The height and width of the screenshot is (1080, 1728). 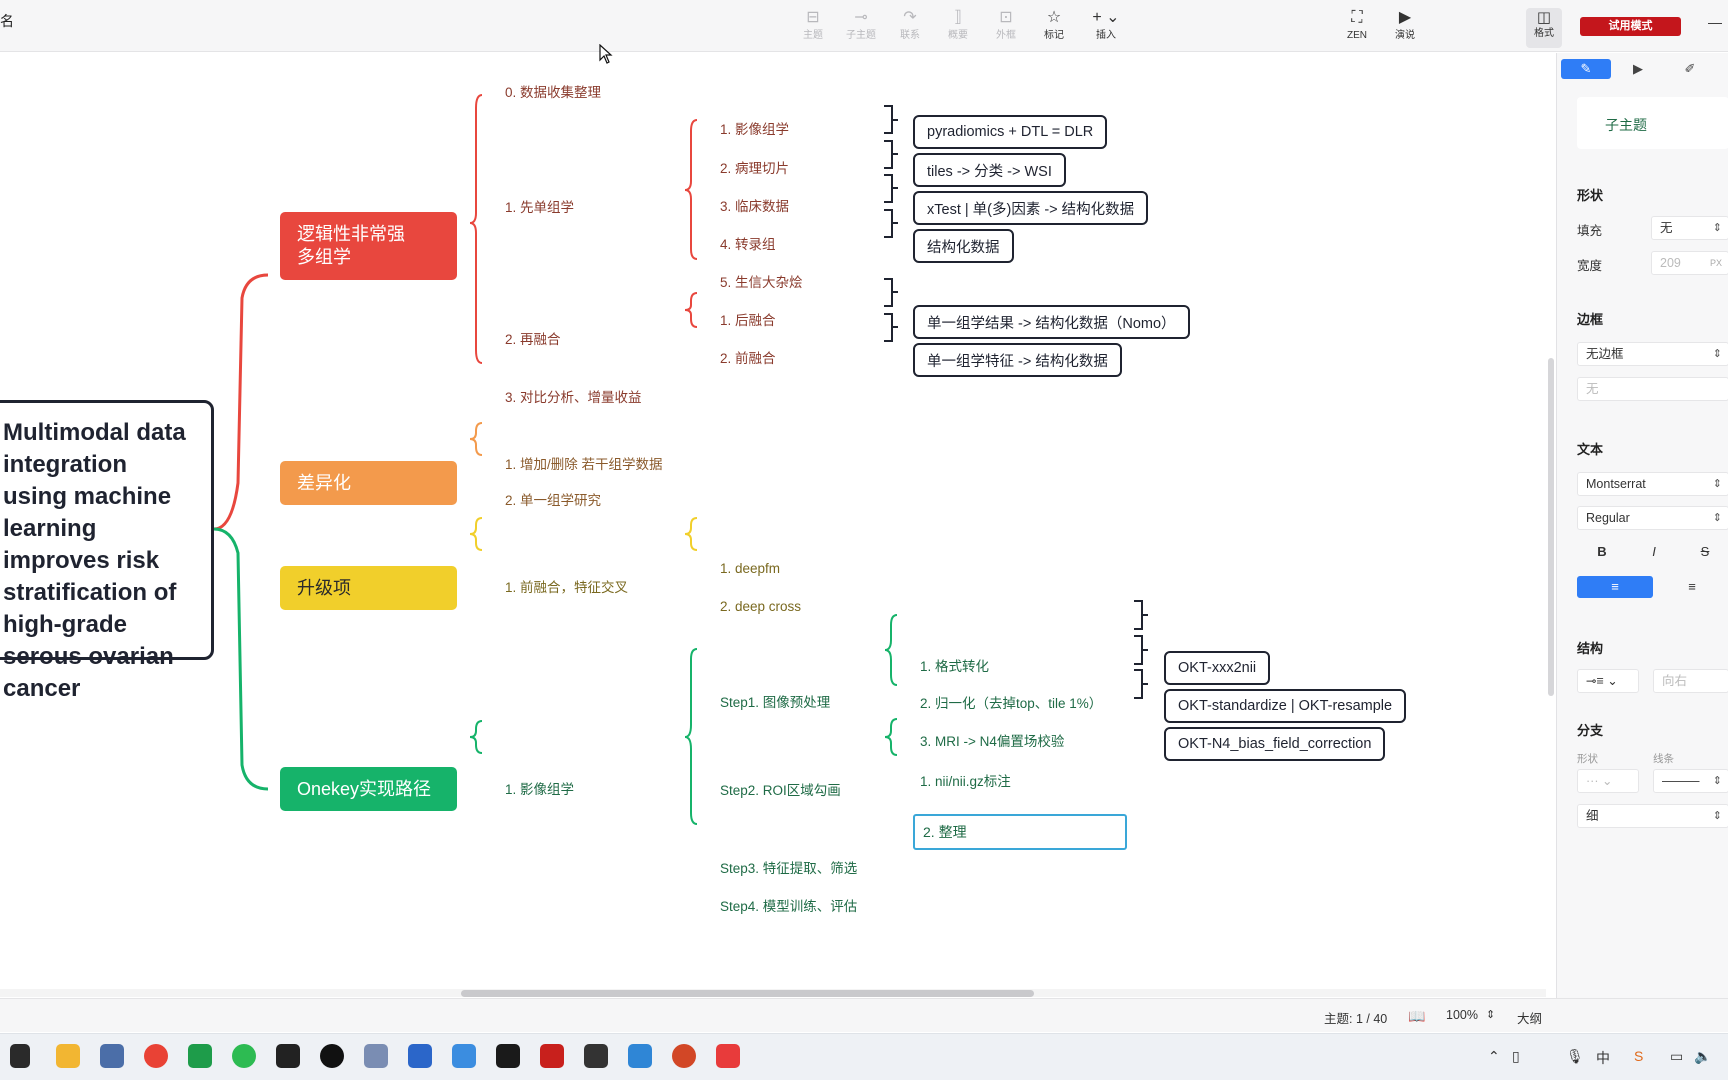 I want to click on boundary-button: ⊡ 外框, so click(x=1006, y=28).